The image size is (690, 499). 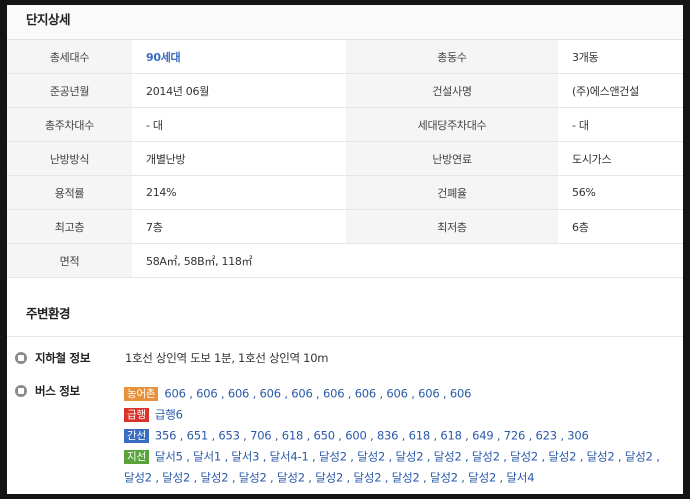 I want to click on subway-info-row: 지하철 정보 1호선 상인역 도보 1분, 1호선 상인역 10m, so click(x=171, y=358).